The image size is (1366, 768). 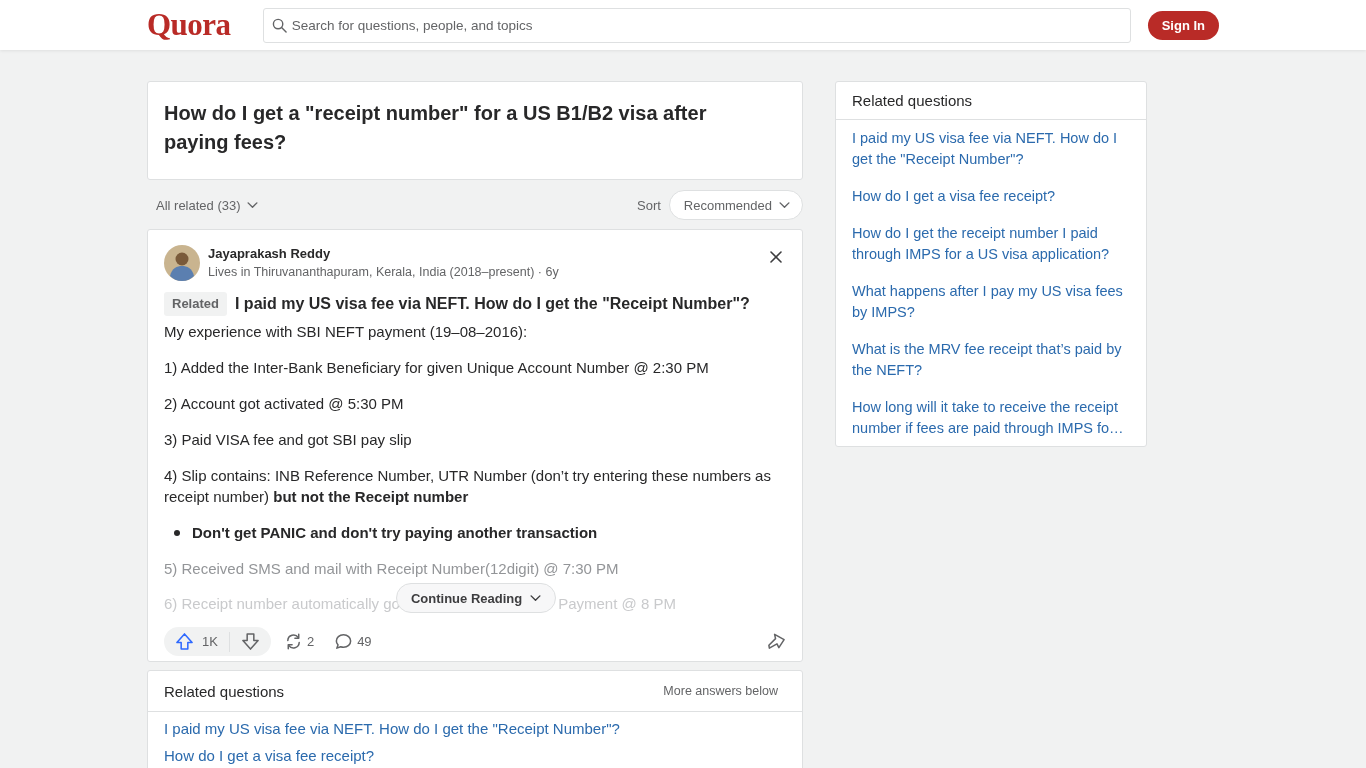 What do you see at coordinates (776, 641) in the screenshot?
I see `share-arrow-icon` at bounding box center [776, 641].